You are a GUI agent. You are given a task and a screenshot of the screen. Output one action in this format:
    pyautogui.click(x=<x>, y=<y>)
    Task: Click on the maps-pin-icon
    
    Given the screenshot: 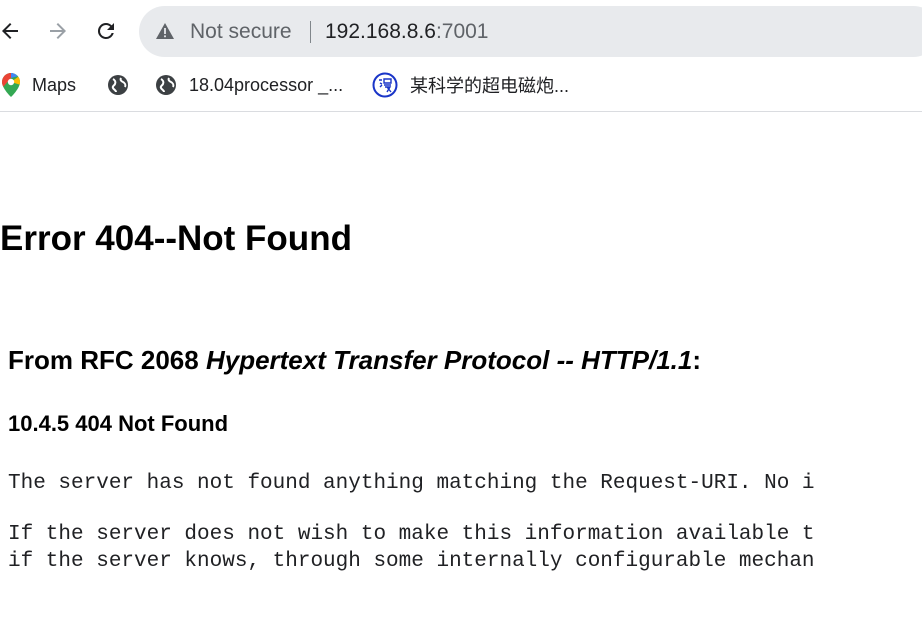 What is the action you would take?
    pyautogui.click(x=11, y=85)
    